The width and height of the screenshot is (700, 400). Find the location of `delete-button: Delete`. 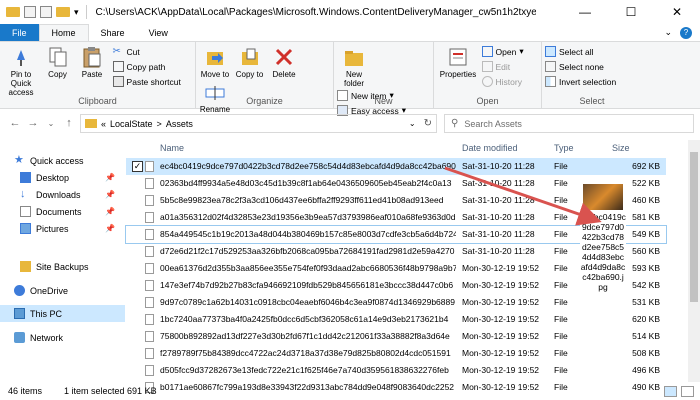

delete-button: Delete is located at coordinates (284, 61).